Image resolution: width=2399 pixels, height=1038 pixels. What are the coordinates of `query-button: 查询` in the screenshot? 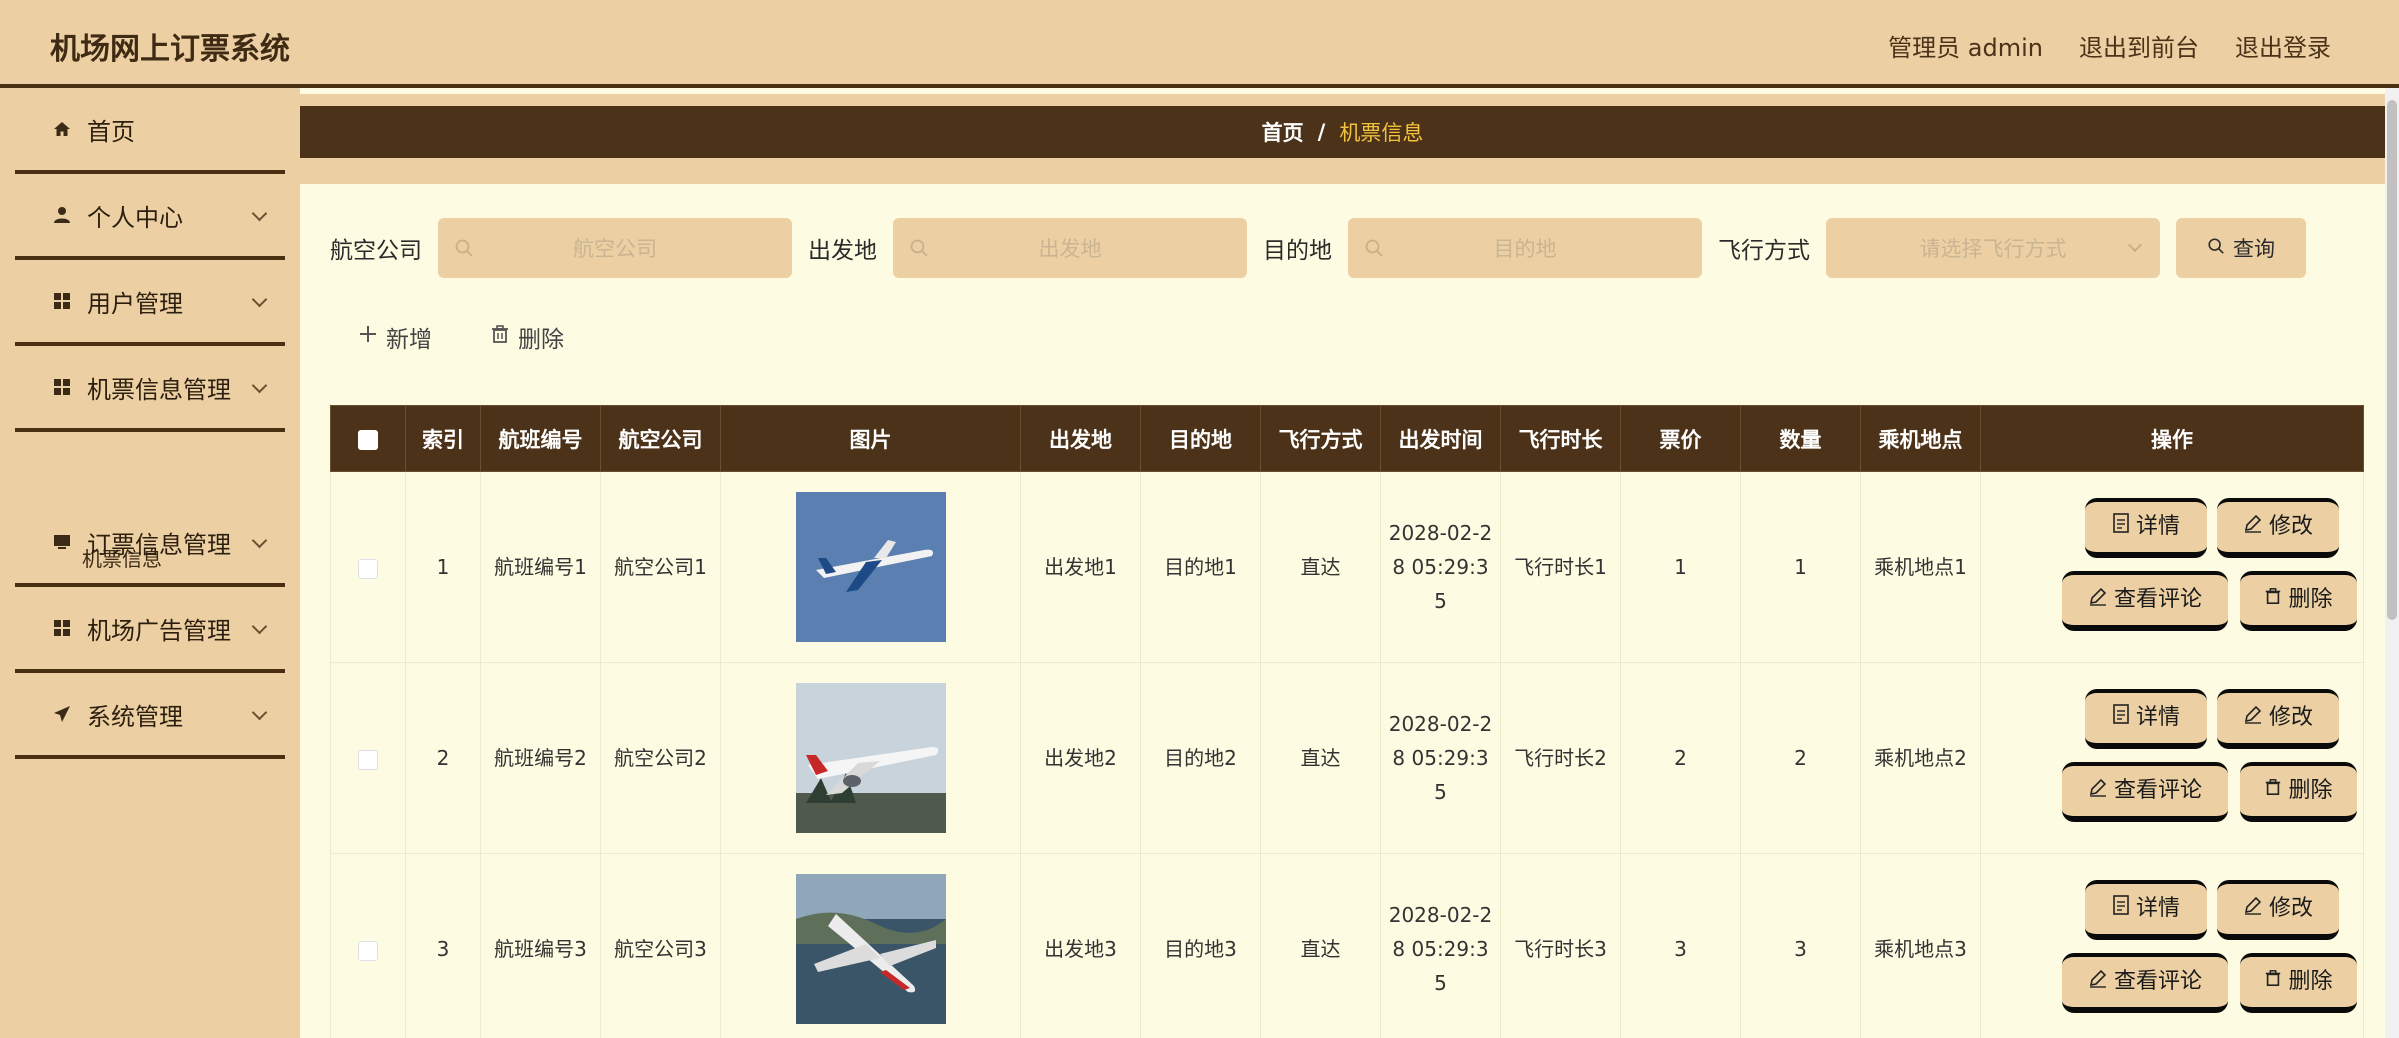 It's located at (2241, 248).